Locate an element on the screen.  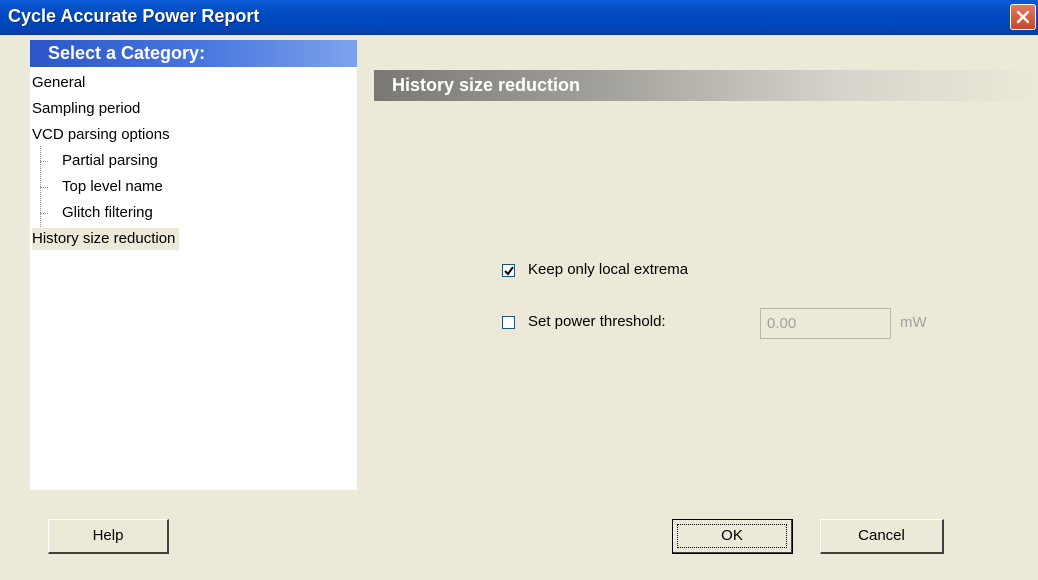
category-item-sampling-period: Sampling period is located at coordinates (86, 109).